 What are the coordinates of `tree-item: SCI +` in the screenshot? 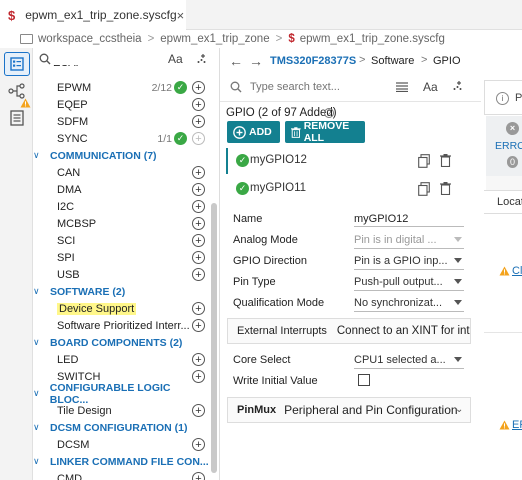 It's located at (121, 240).